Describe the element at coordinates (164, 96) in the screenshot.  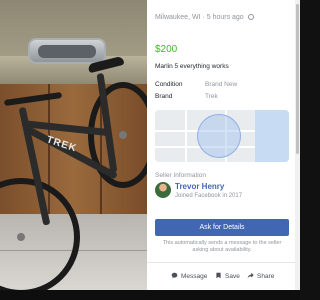
I see `attribute-key: Brand` at that location.